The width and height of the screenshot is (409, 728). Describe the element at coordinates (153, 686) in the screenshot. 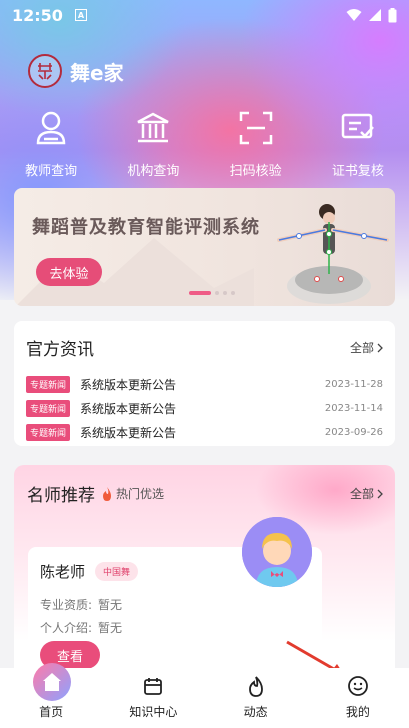

I see `calendar-icon` at that location.